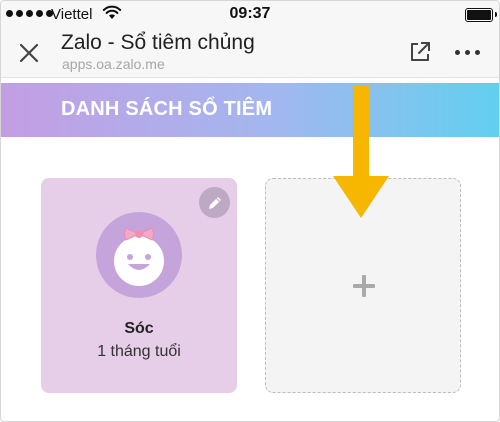 The height and width of the screenshot is (422, 500). What do you see at coordinates (467, 52) in the screenshot?
I see `more-dots-icon` at bounding box center [467, 52].